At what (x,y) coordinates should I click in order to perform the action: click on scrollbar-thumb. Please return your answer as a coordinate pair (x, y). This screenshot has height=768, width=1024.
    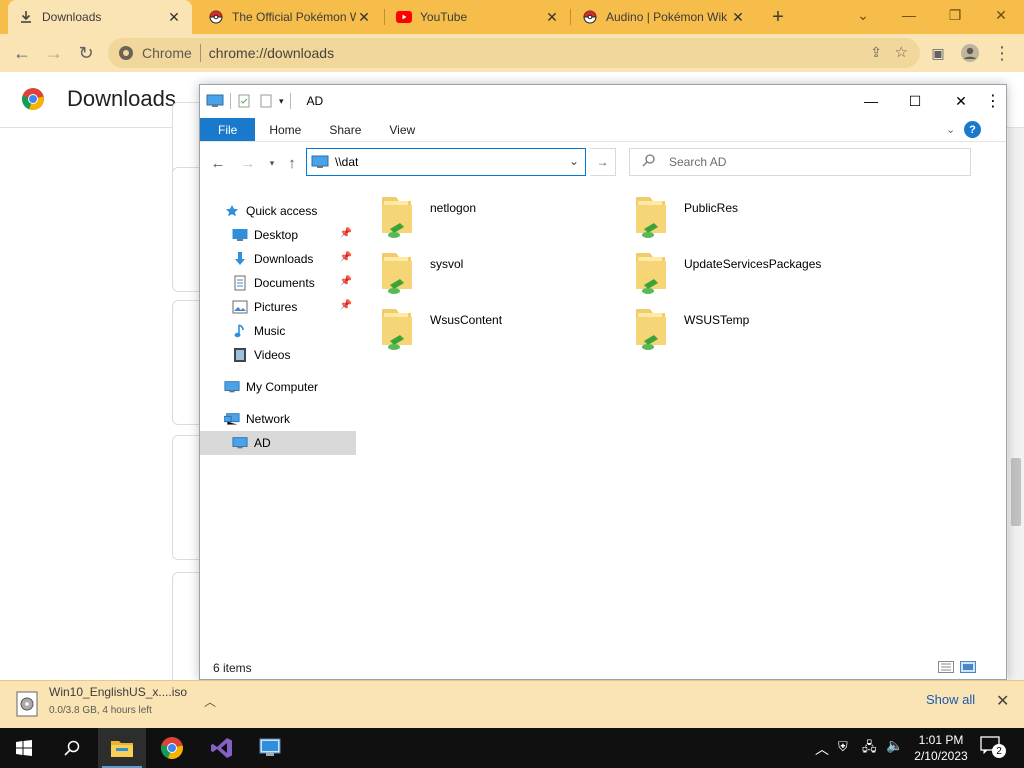
    Looking at the image, I should click on (1016, 492).